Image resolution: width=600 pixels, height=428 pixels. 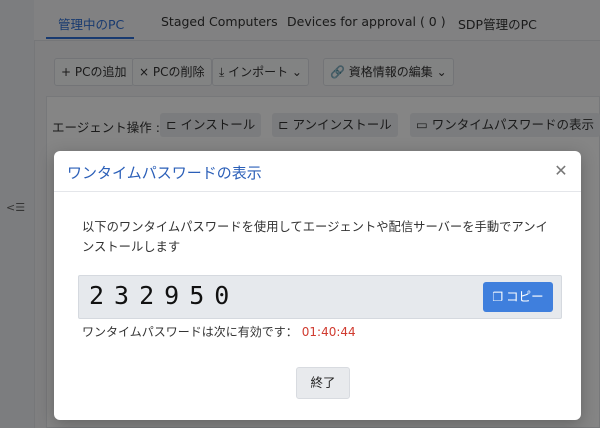 I want to click on validity-time: 01:40:44, so click(x=328, y=332).